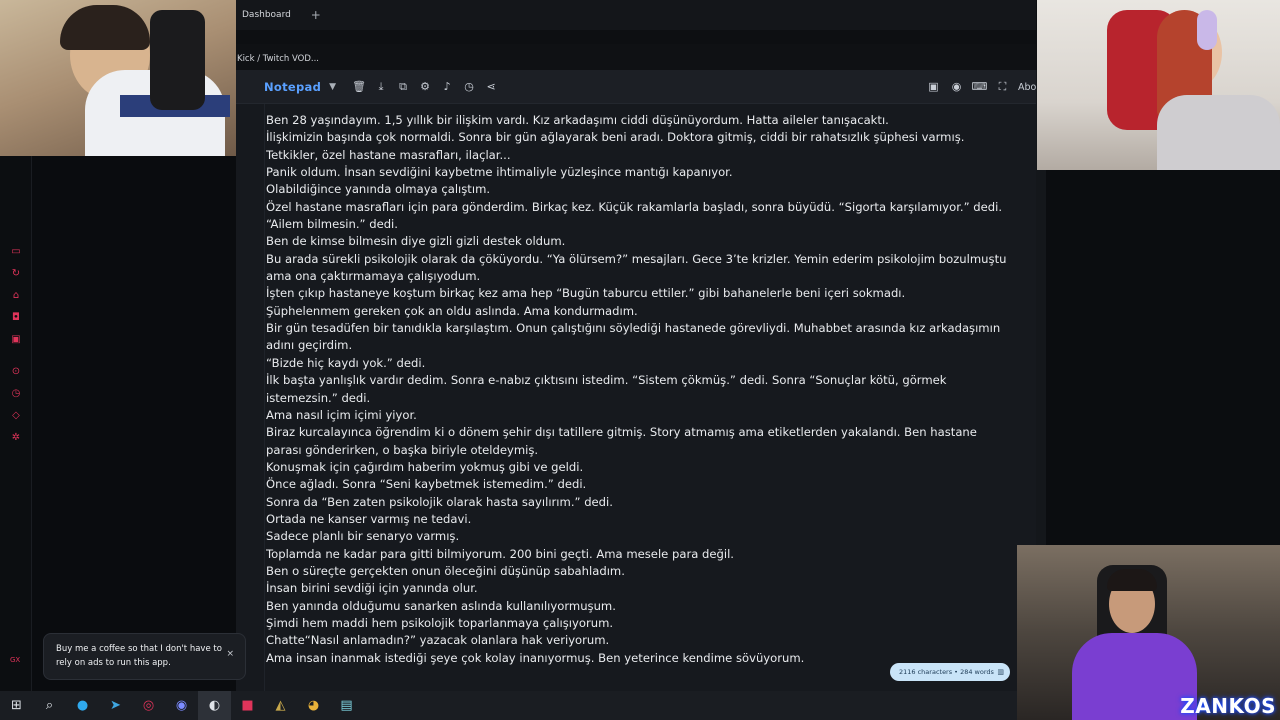 The image size is (1280, 720). Describe the element at coordinates (1158, 357) in the screenshot. I see `right-background` at that location.